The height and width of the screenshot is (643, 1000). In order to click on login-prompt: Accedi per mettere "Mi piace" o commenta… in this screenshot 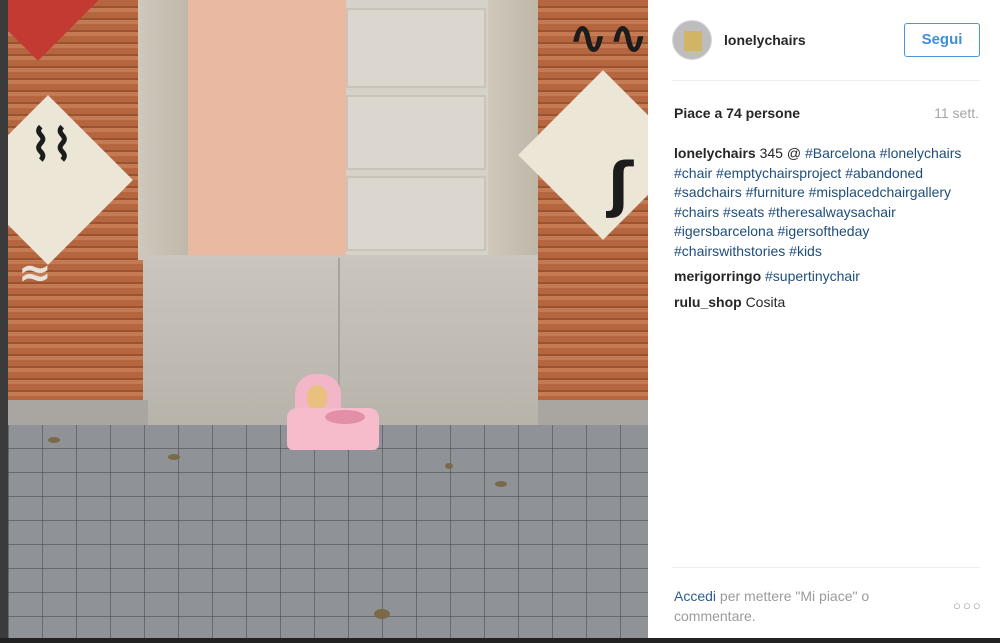, I will do `click(794, 606)`.